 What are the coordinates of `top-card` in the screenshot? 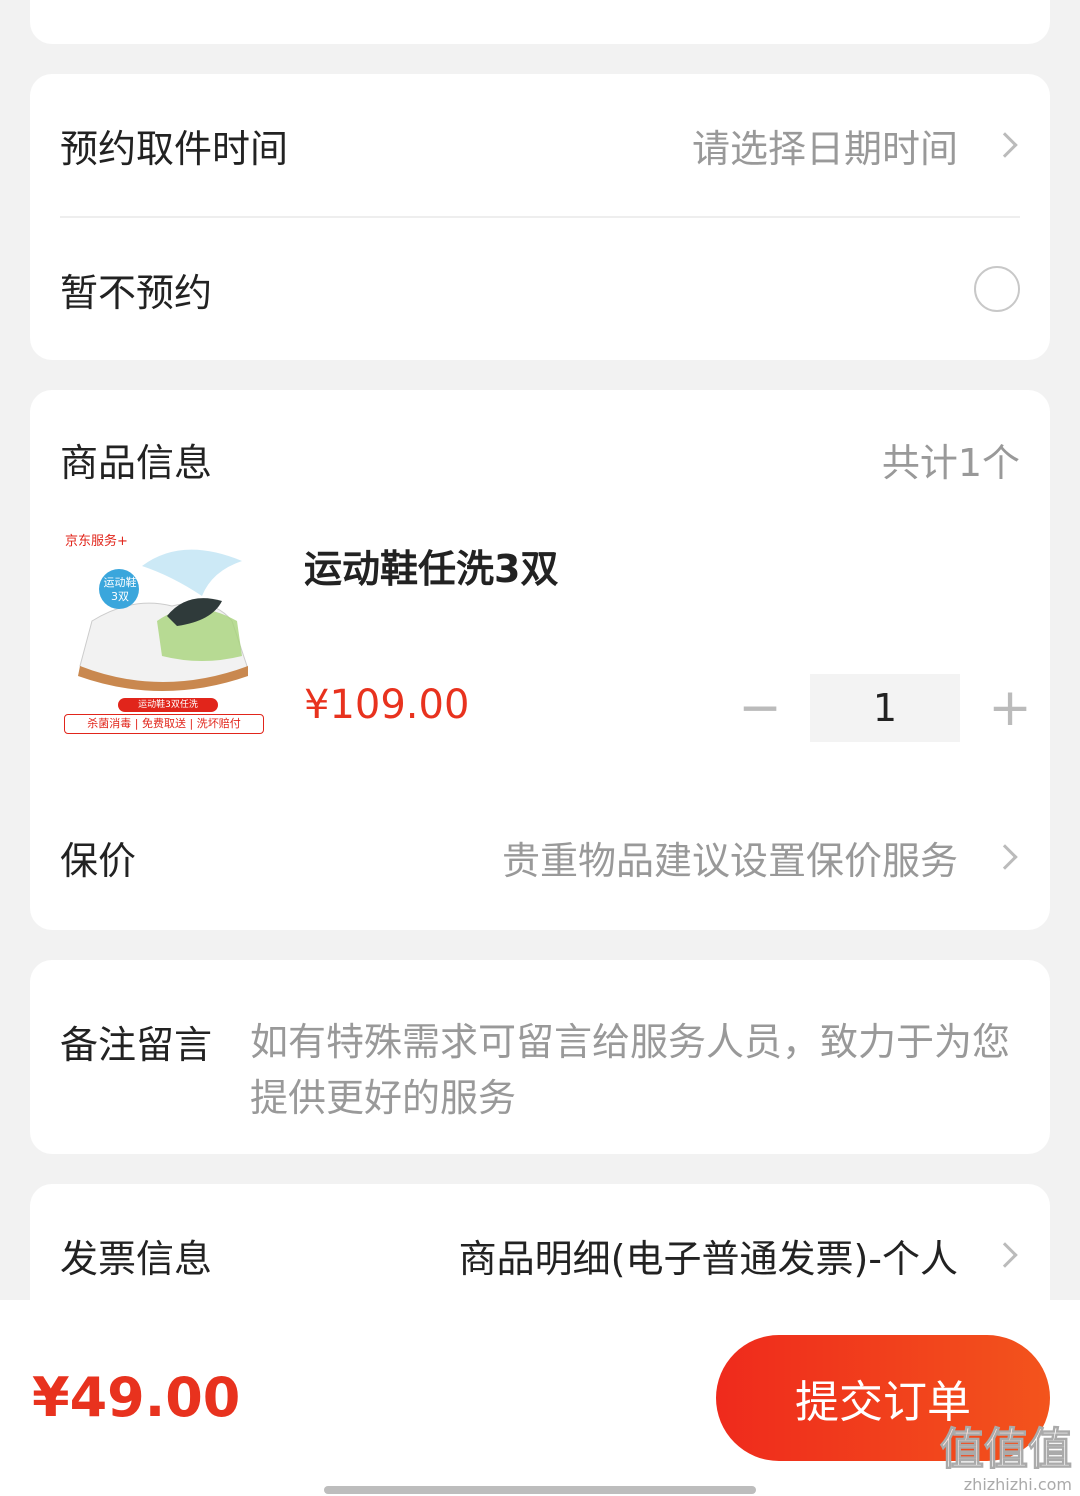 It's located at (540, 22).